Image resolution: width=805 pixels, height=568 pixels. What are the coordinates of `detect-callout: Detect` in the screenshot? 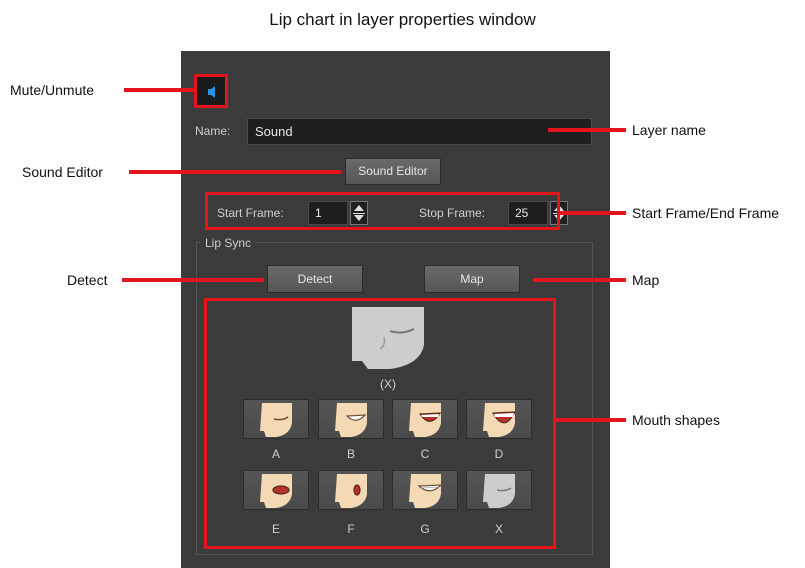 It's located at (87, 280).